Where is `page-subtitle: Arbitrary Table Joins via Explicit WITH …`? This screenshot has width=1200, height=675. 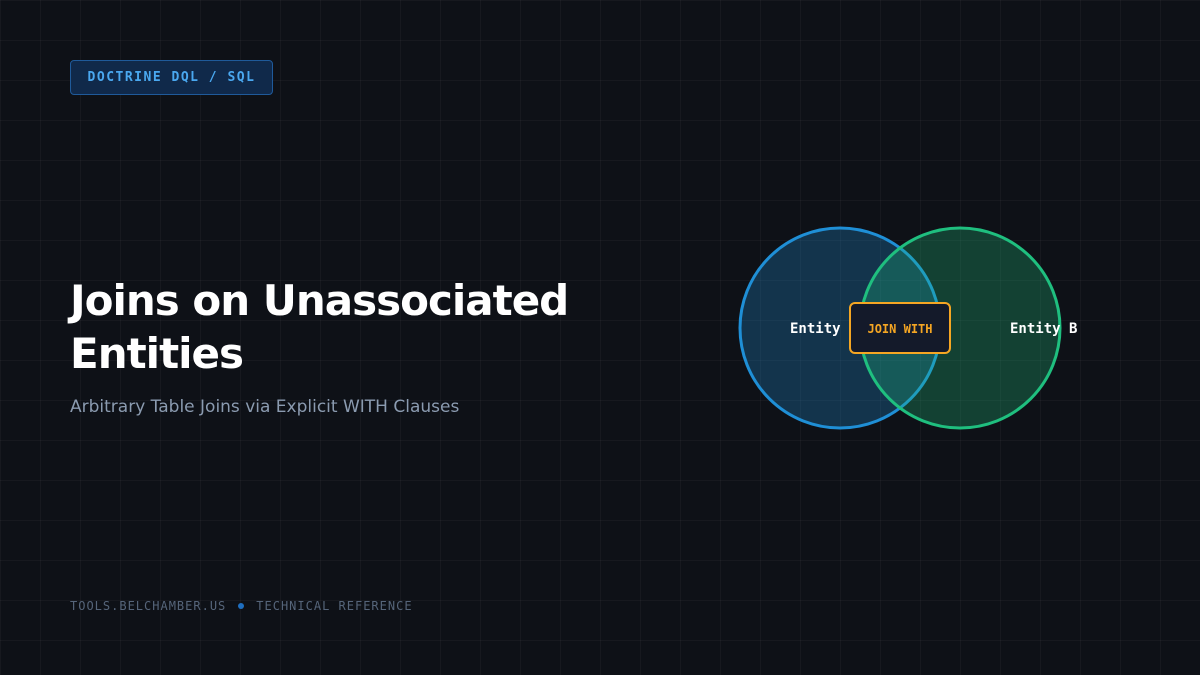 page-subtitle: Arbitrary Table Joins via Explicit WITH … is located at coordinates (265, 407).